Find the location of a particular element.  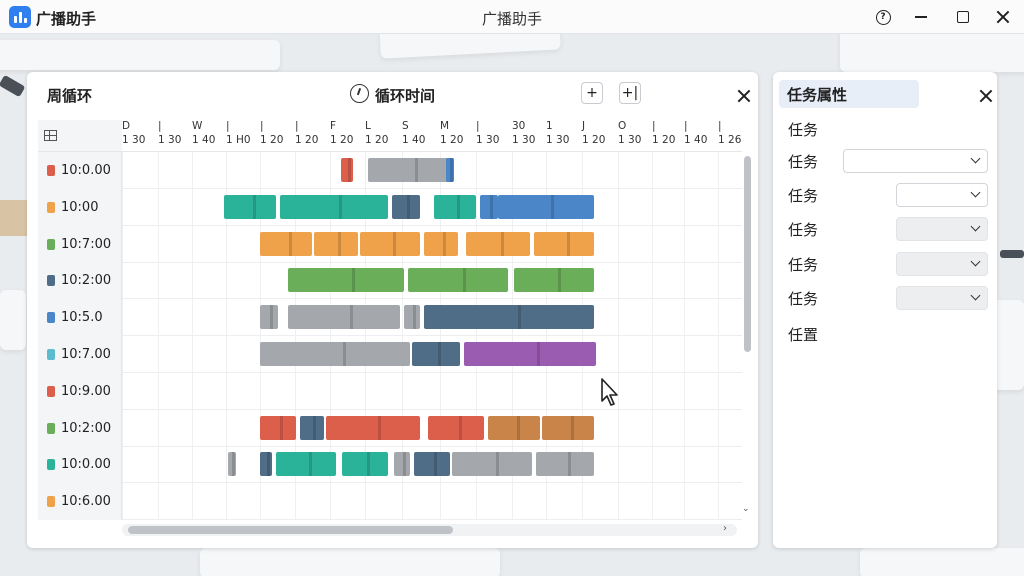

vertical-scroll-thumb is located at coordinates (747, 254).